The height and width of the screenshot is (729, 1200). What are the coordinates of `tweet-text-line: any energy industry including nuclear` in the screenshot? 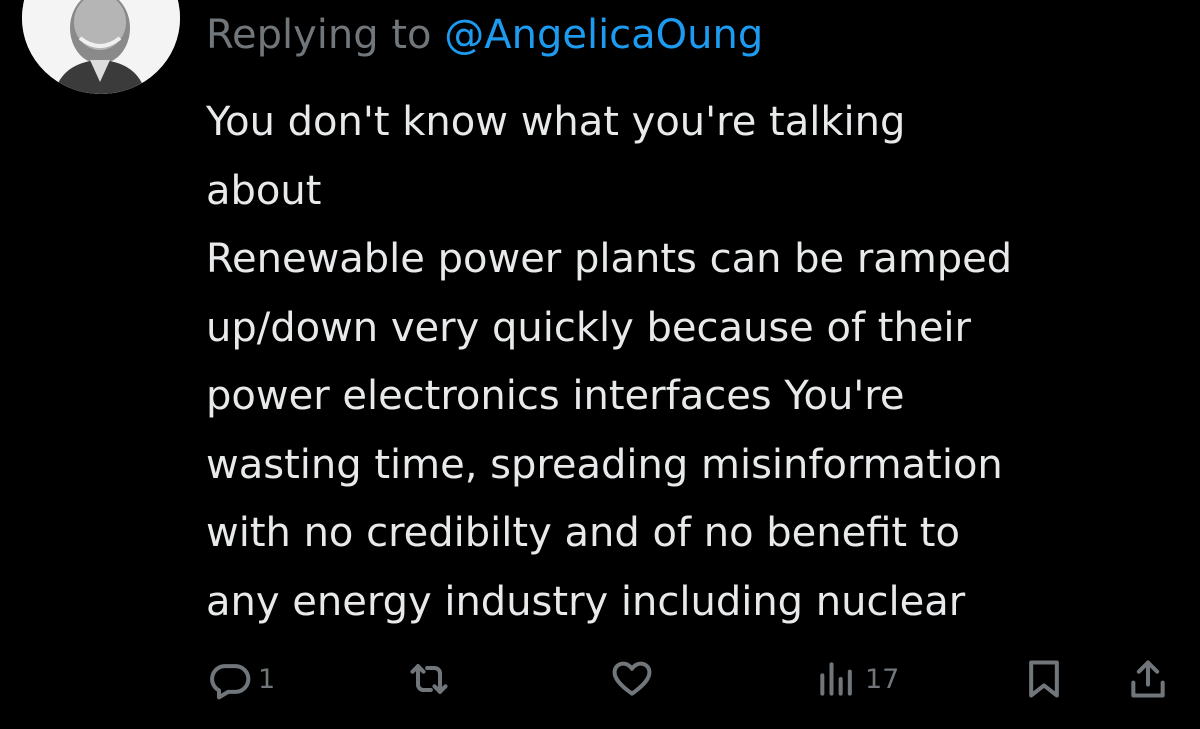 It's located at (586, 601).